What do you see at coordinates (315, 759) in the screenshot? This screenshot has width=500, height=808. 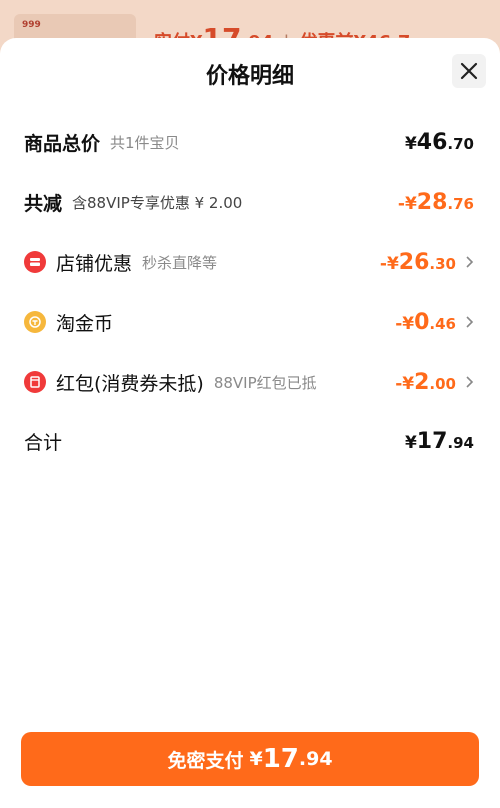 I see `pay-button-dec: .94` at bounding box center [315, 759].